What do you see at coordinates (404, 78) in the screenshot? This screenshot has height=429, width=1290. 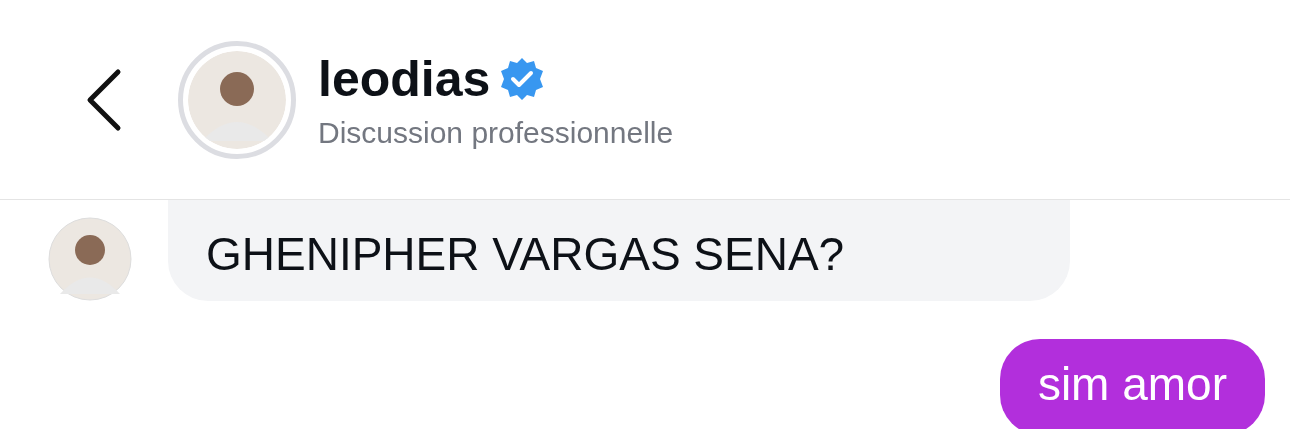 I see `username: leodias` at bounding box center [404, 78].